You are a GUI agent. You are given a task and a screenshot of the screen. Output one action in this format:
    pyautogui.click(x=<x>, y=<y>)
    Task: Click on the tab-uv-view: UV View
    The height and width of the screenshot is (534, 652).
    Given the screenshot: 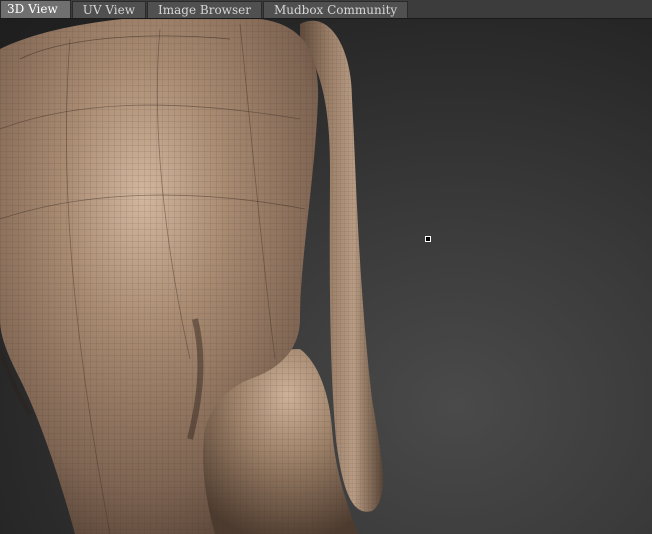 What is the action you would take?
    pyautogui.click(x=109, y=9)
    